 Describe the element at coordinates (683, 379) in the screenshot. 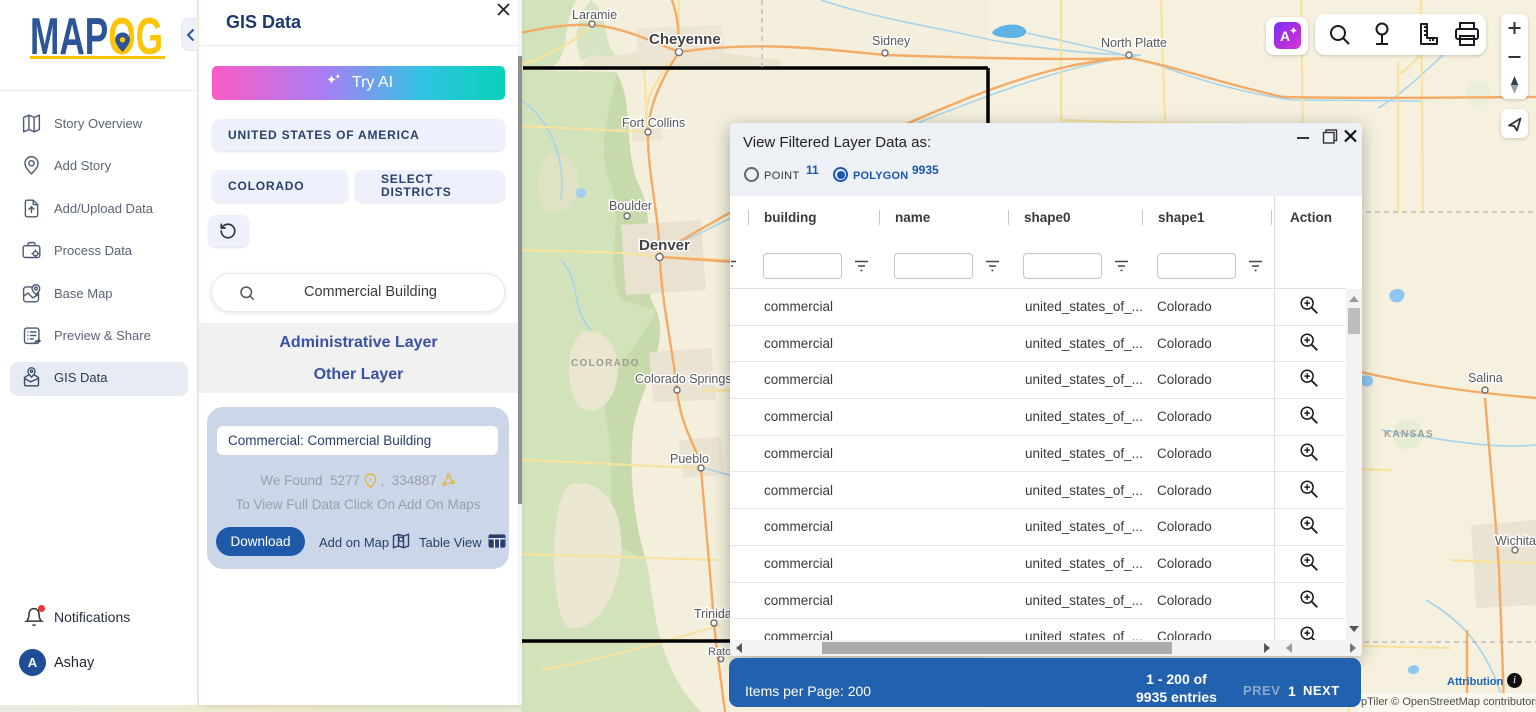

I see `svg-text: Colorado Springs` at that location.